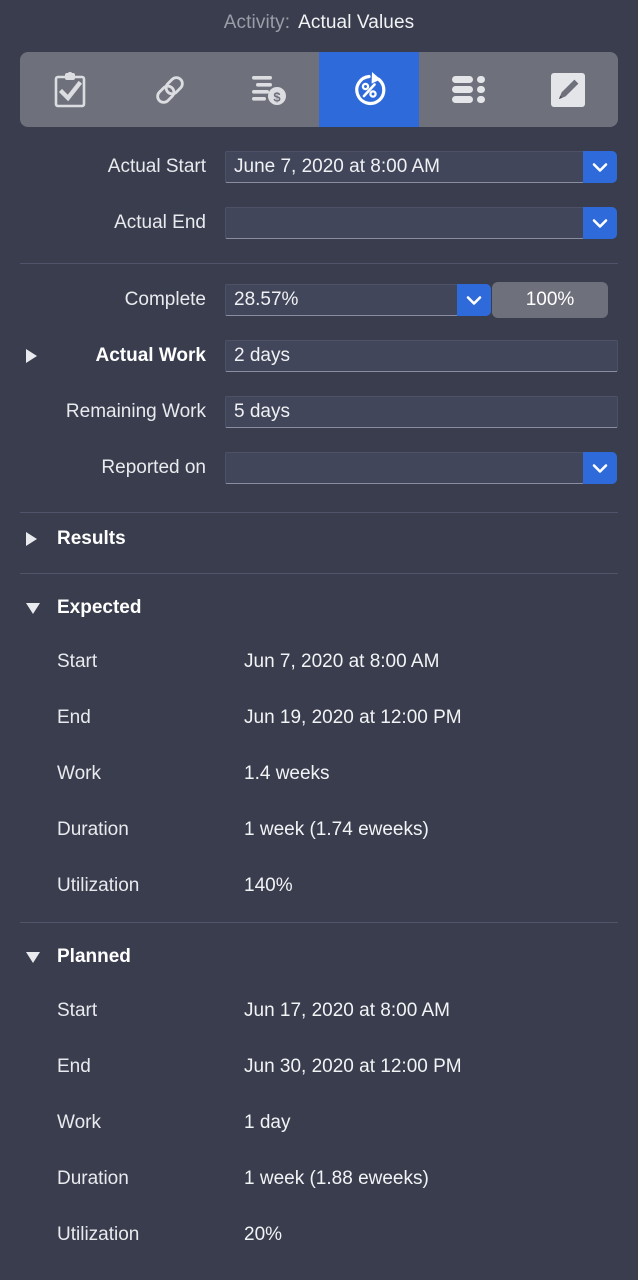  What do you see at coordinates (421, 223) in the screenshot?
I see `actual-end-field` at bounding box center [421, 223].